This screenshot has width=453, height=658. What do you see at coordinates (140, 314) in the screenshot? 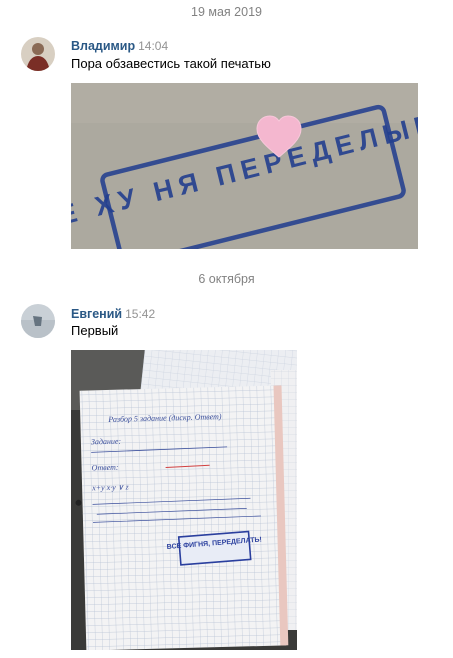
I see `message-time: 15:42` at bounding box center [140, 314].